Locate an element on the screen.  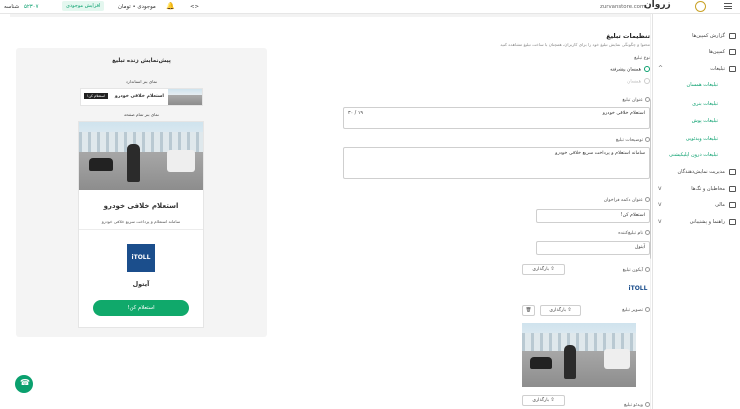
ad-icon-thumb: iTOLL is located at coordinates (638, 289).